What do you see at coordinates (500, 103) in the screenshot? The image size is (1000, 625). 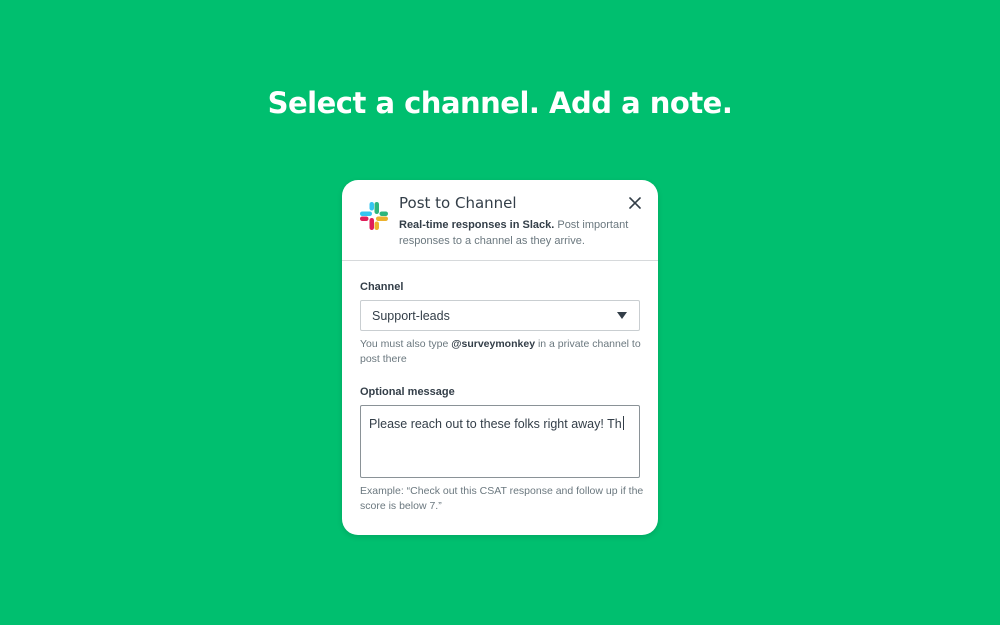 I see `page-headline: Select a channel. Add a note.` at bounding box center [500, 103].